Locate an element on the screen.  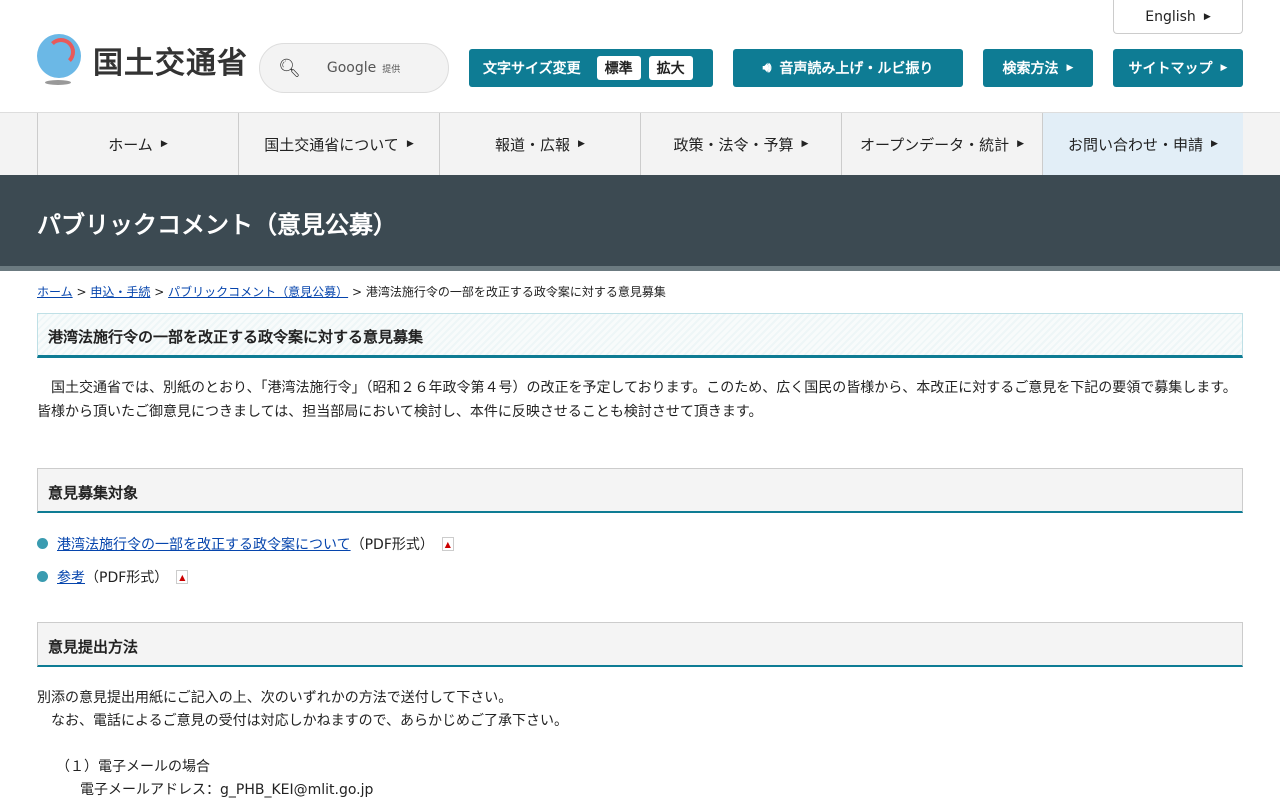
section-heading-method: 意見提出方法 is located at coordinates (640, 644).